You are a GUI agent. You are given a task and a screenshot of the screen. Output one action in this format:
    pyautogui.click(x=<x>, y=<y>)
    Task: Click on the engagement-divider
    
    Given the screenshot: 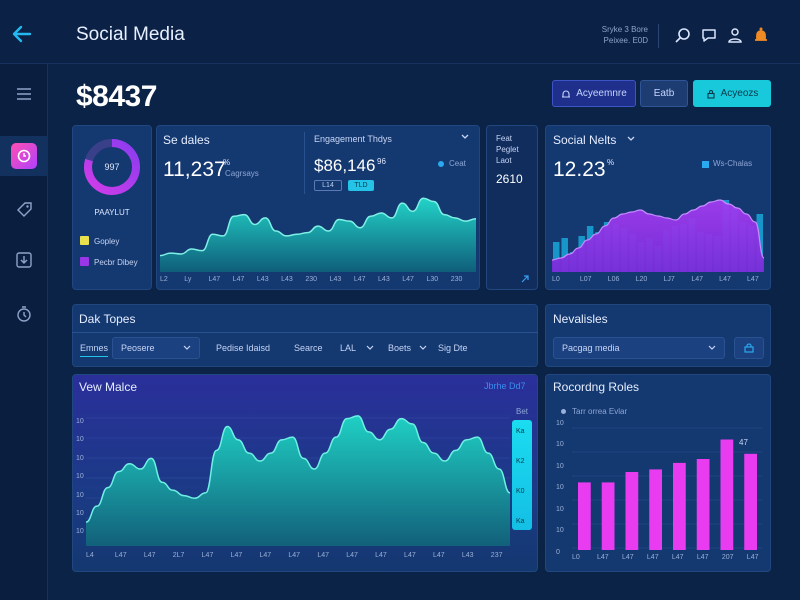 What is the action you would take?
    pyautogui.click(x=304, y=163)
    